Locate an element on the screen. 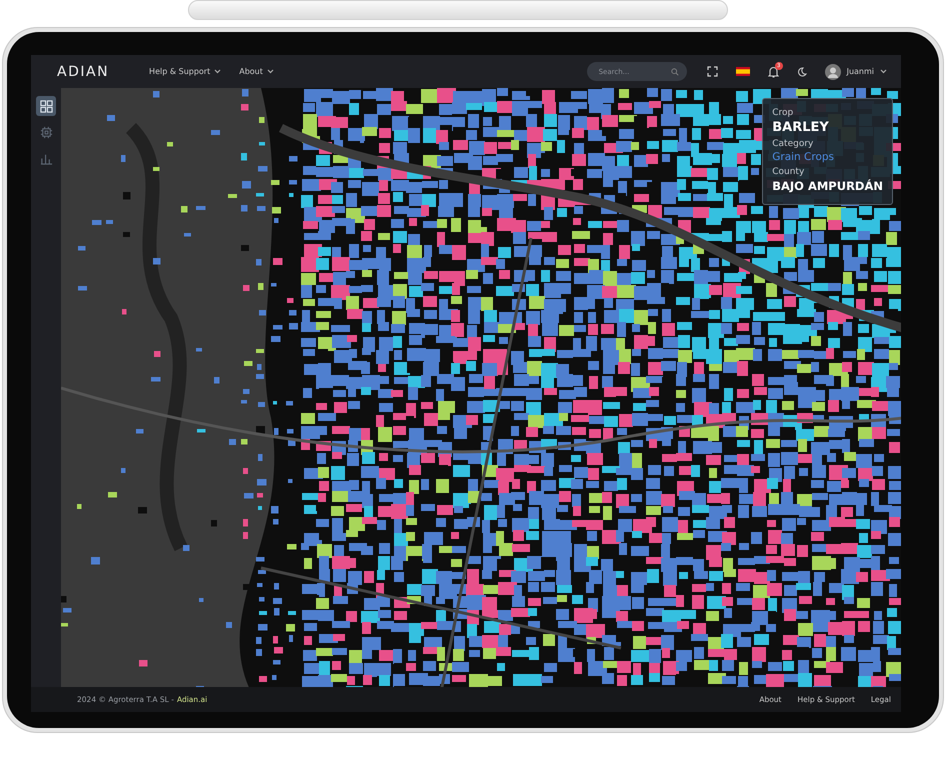 The width and height of the screenshot is (950, 760). logo: ADIAN is located at coordinates (83, 72).